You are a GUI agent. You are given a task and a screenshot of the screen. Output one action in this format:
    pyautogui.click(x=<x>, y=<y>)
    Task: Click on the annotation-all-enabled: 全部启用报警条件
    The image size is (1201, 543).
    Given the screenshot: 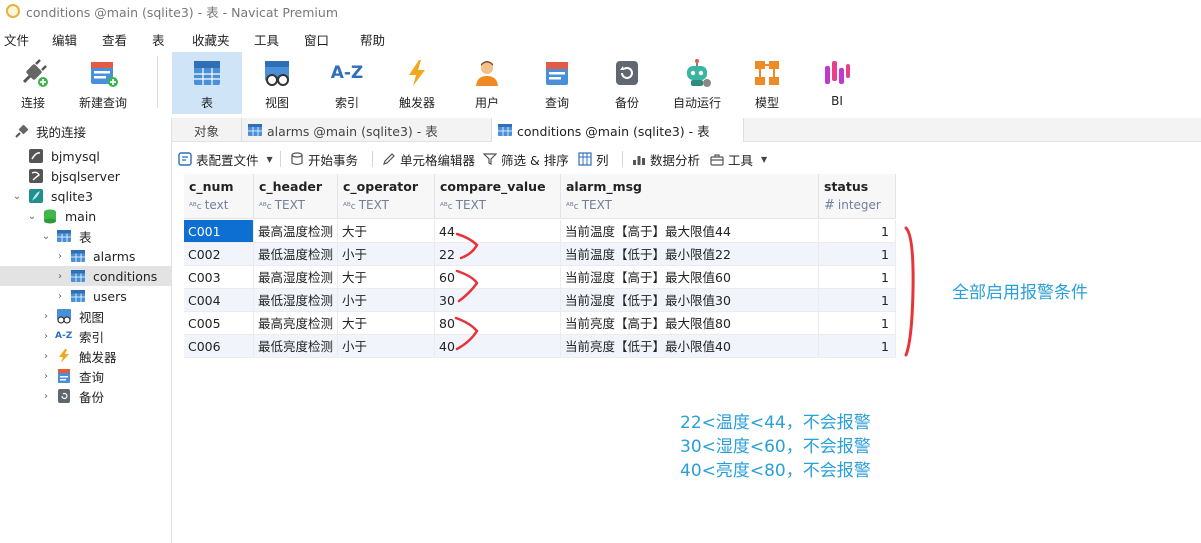 What is the action you would take?
    pyautogui.click(x=1020, y=293)
    